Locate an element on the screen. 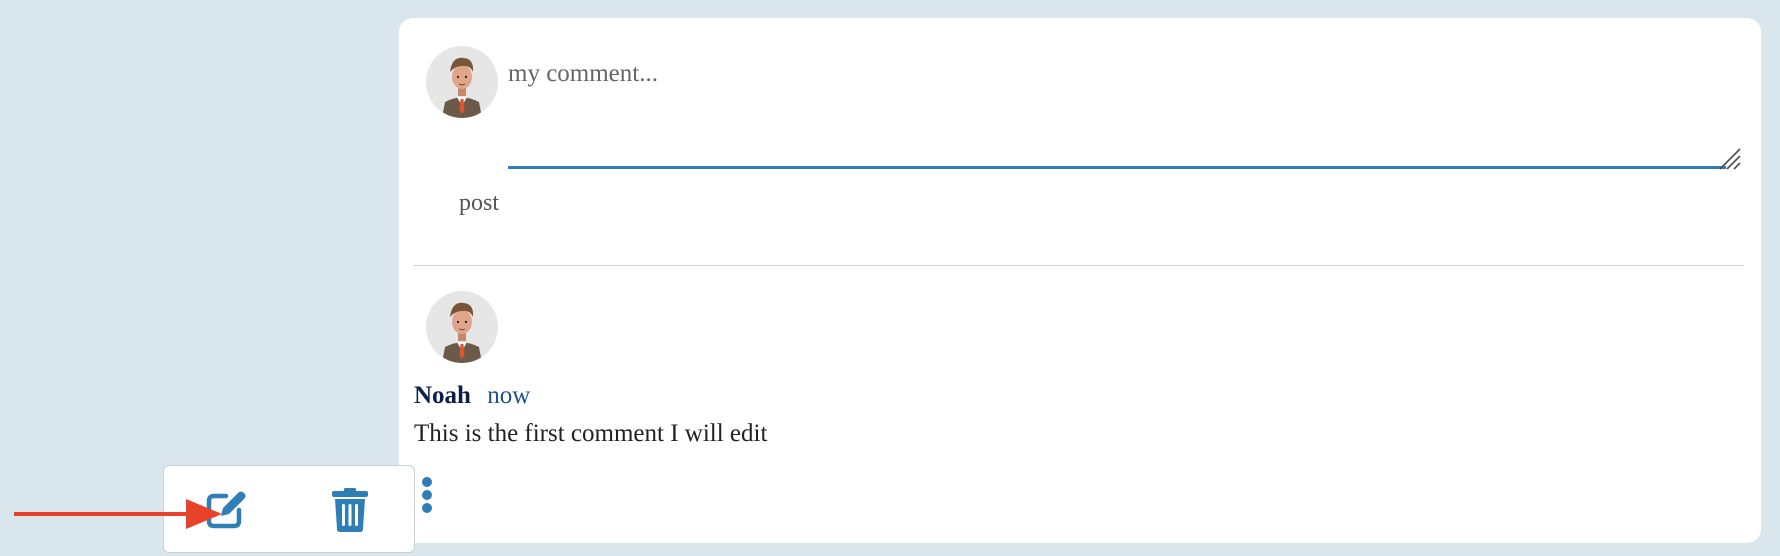  delete-icon is located at coordinates (350, 510).